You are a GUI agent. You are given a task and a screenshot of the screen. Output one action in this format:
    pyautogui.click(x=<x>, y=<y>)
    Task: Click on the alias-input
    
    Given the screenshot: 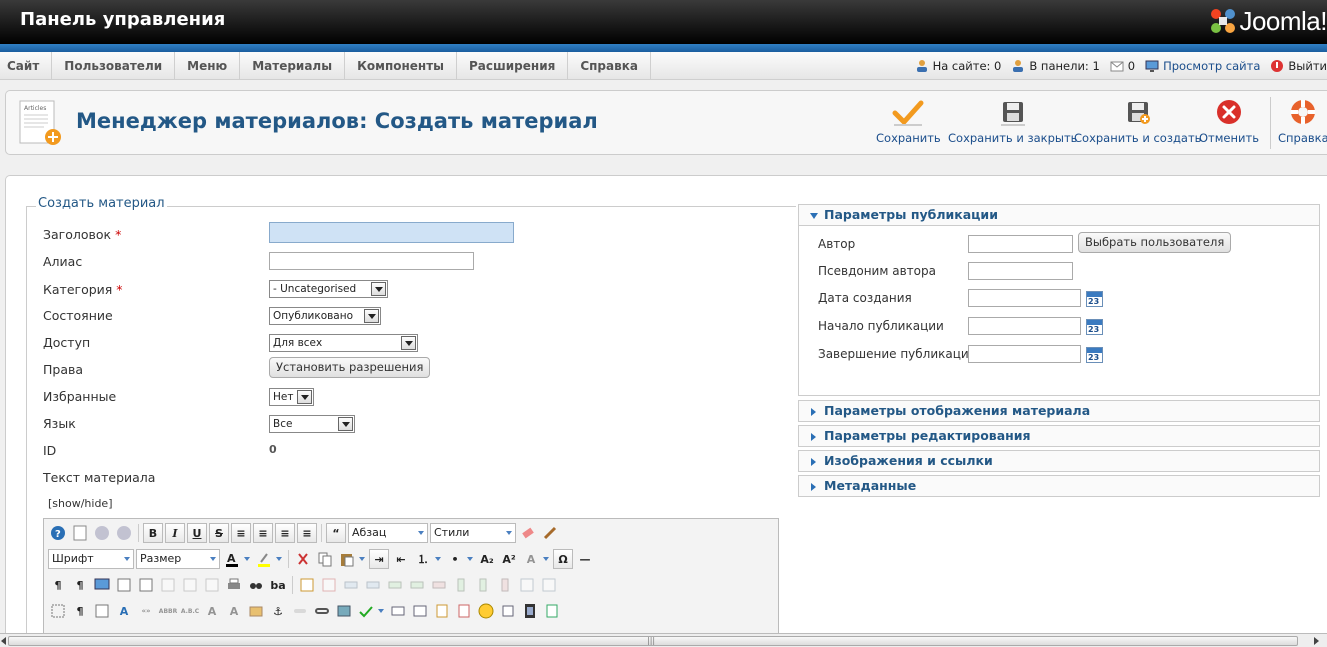 What is the action you would take?
    pyautogui.click(x=371, y=261)
    